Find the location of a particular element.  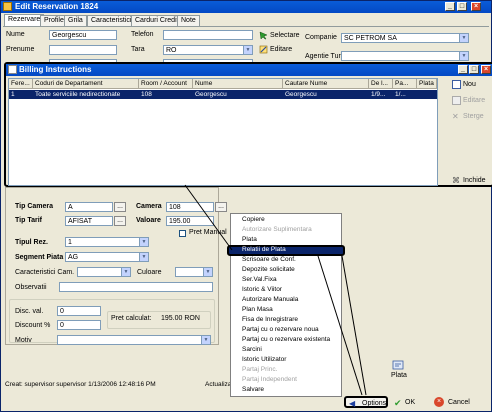

connector-line-billing is located at coordinates (208, 217).